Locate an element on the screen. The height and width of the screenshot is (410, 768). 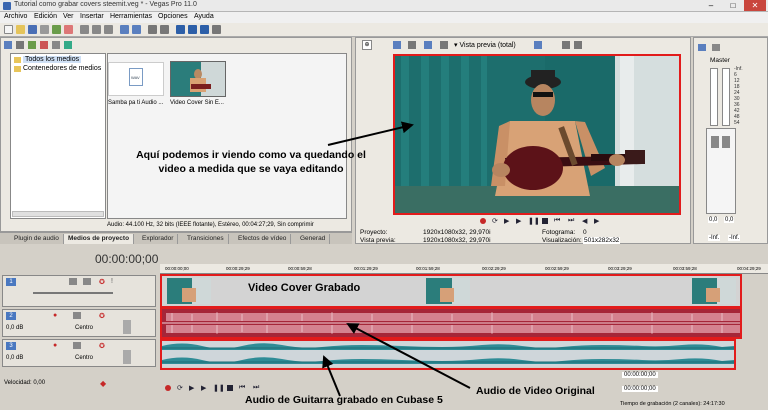
annotation-arrows is located at coordinates (396, 259).